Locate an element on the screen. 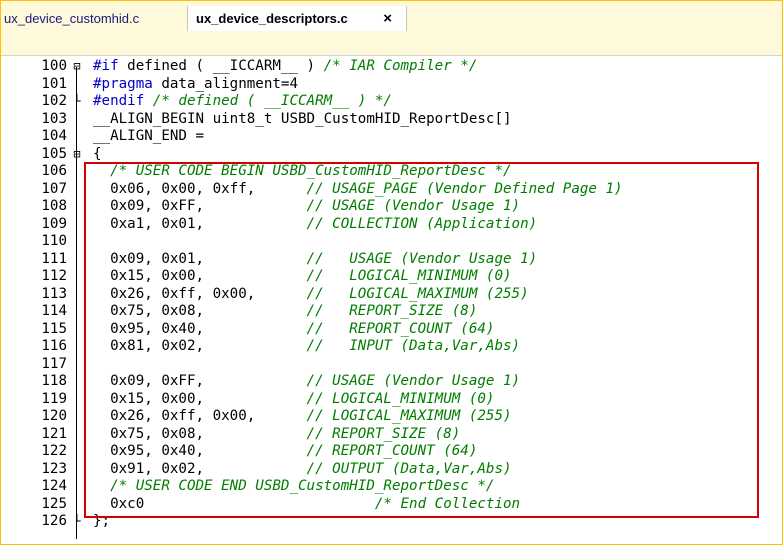 The height and width of the screenshot is (545, 783). line-number: 119 is located at coordinates (54, 398).